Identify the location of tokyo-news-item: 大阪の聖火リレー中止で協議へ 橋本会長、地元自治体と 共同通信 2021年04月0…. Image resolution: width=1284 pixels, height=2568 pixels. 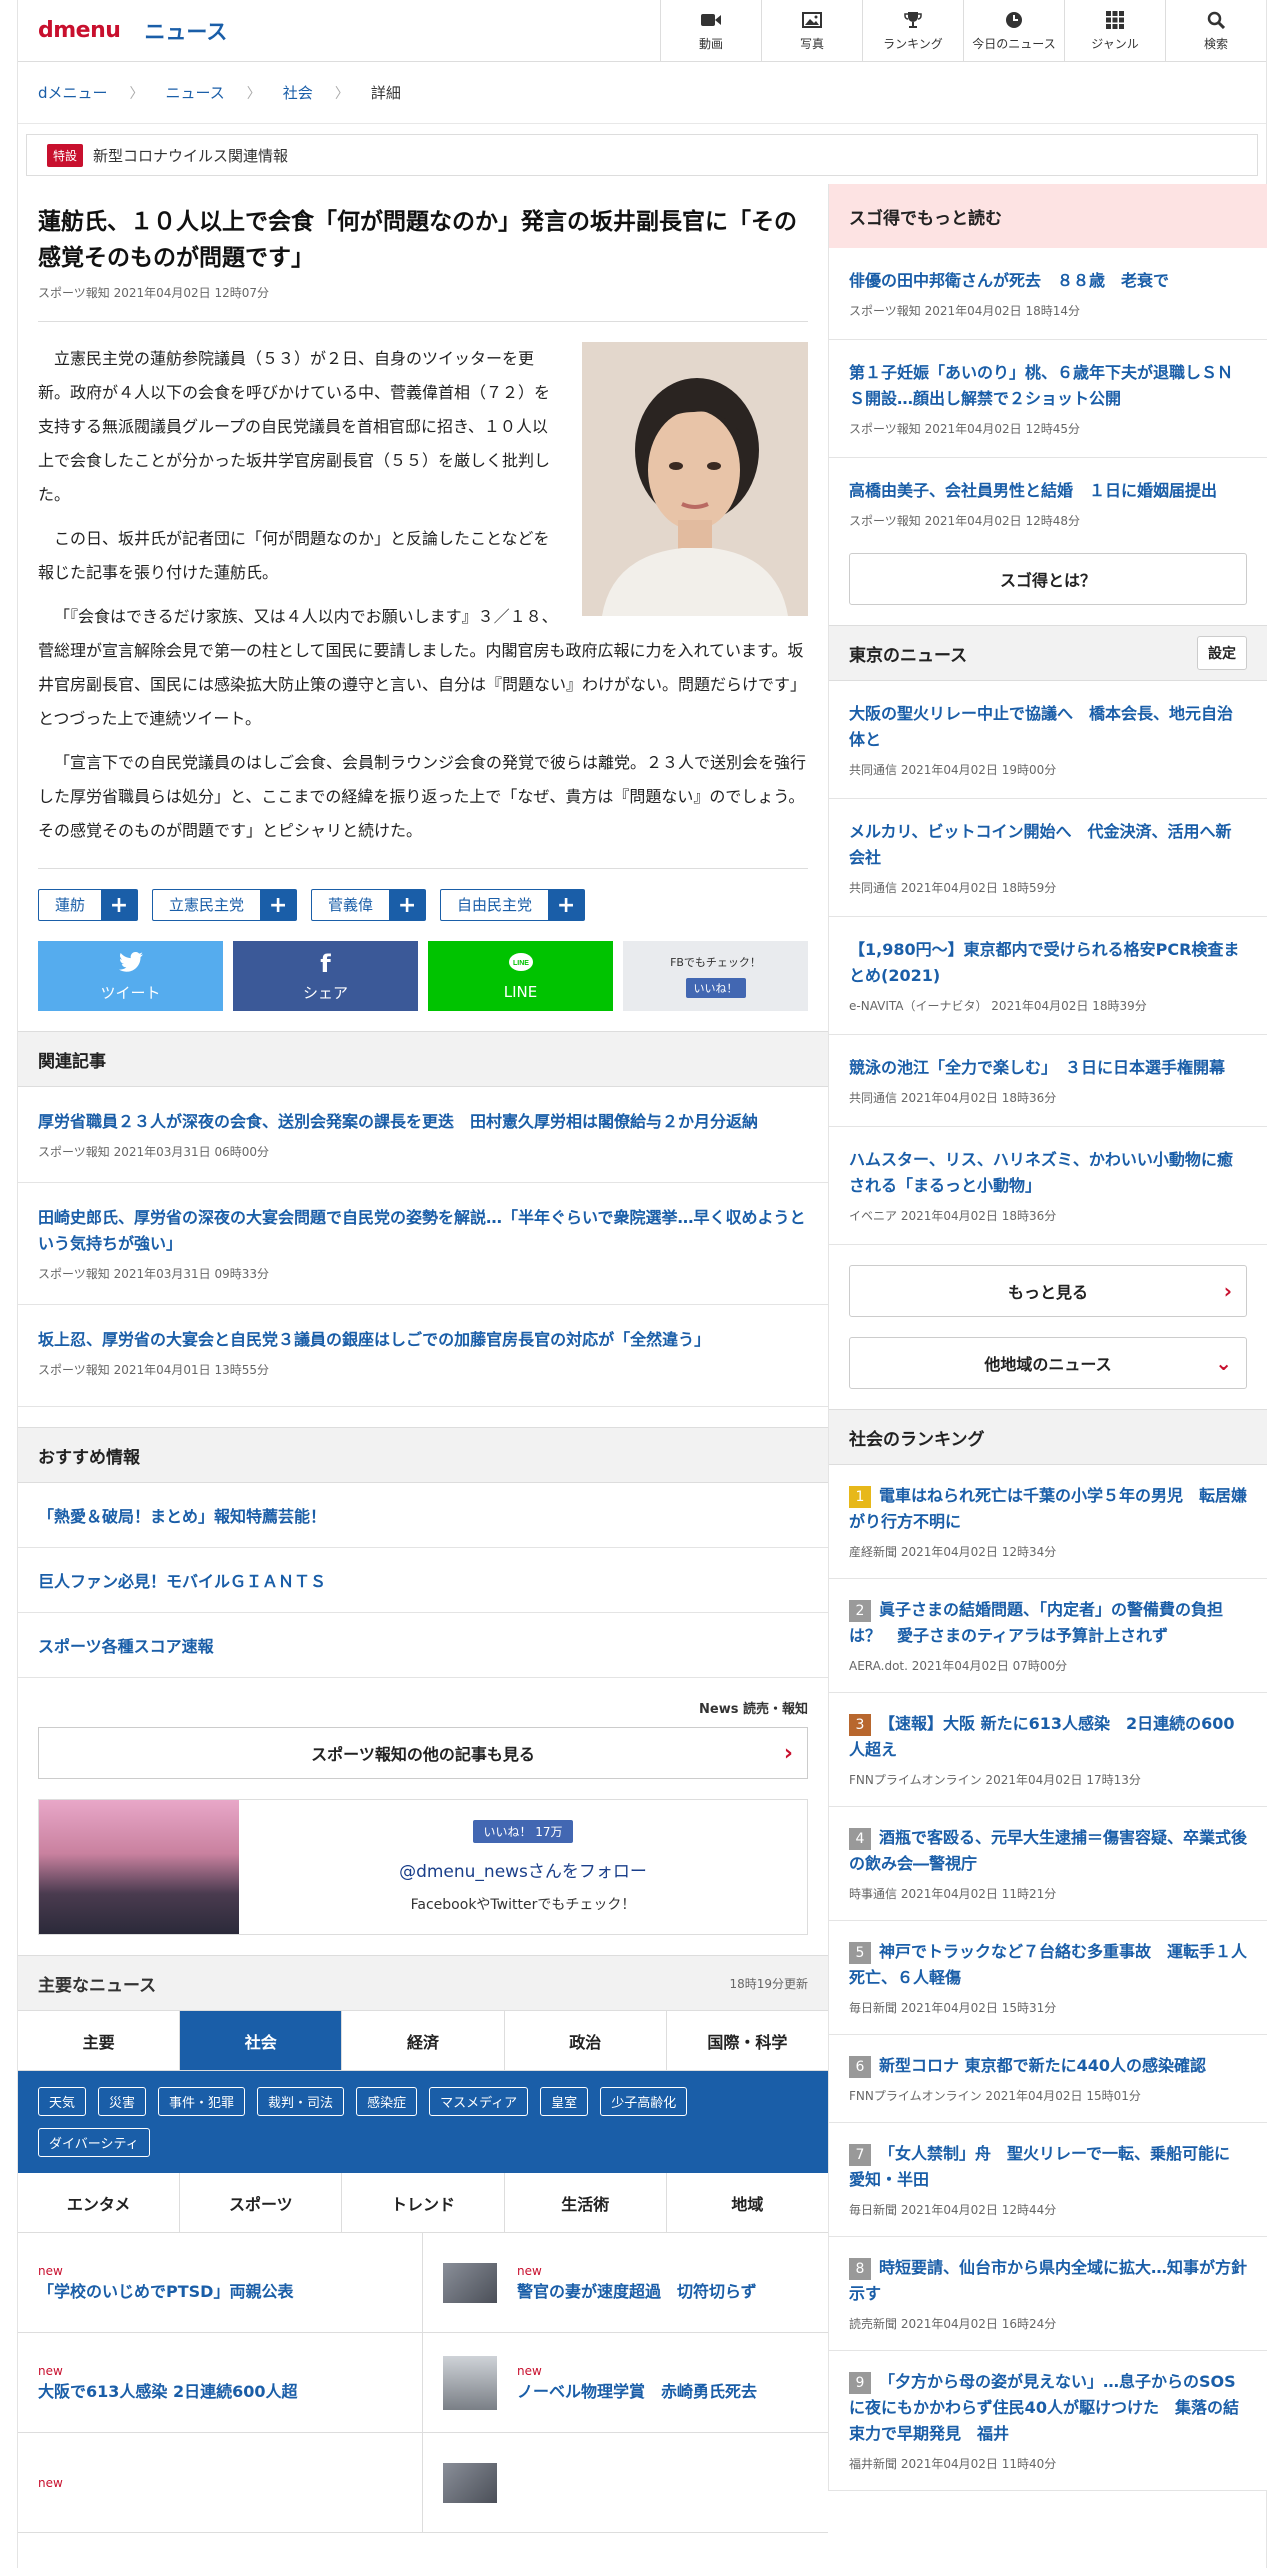
(1048, 740).